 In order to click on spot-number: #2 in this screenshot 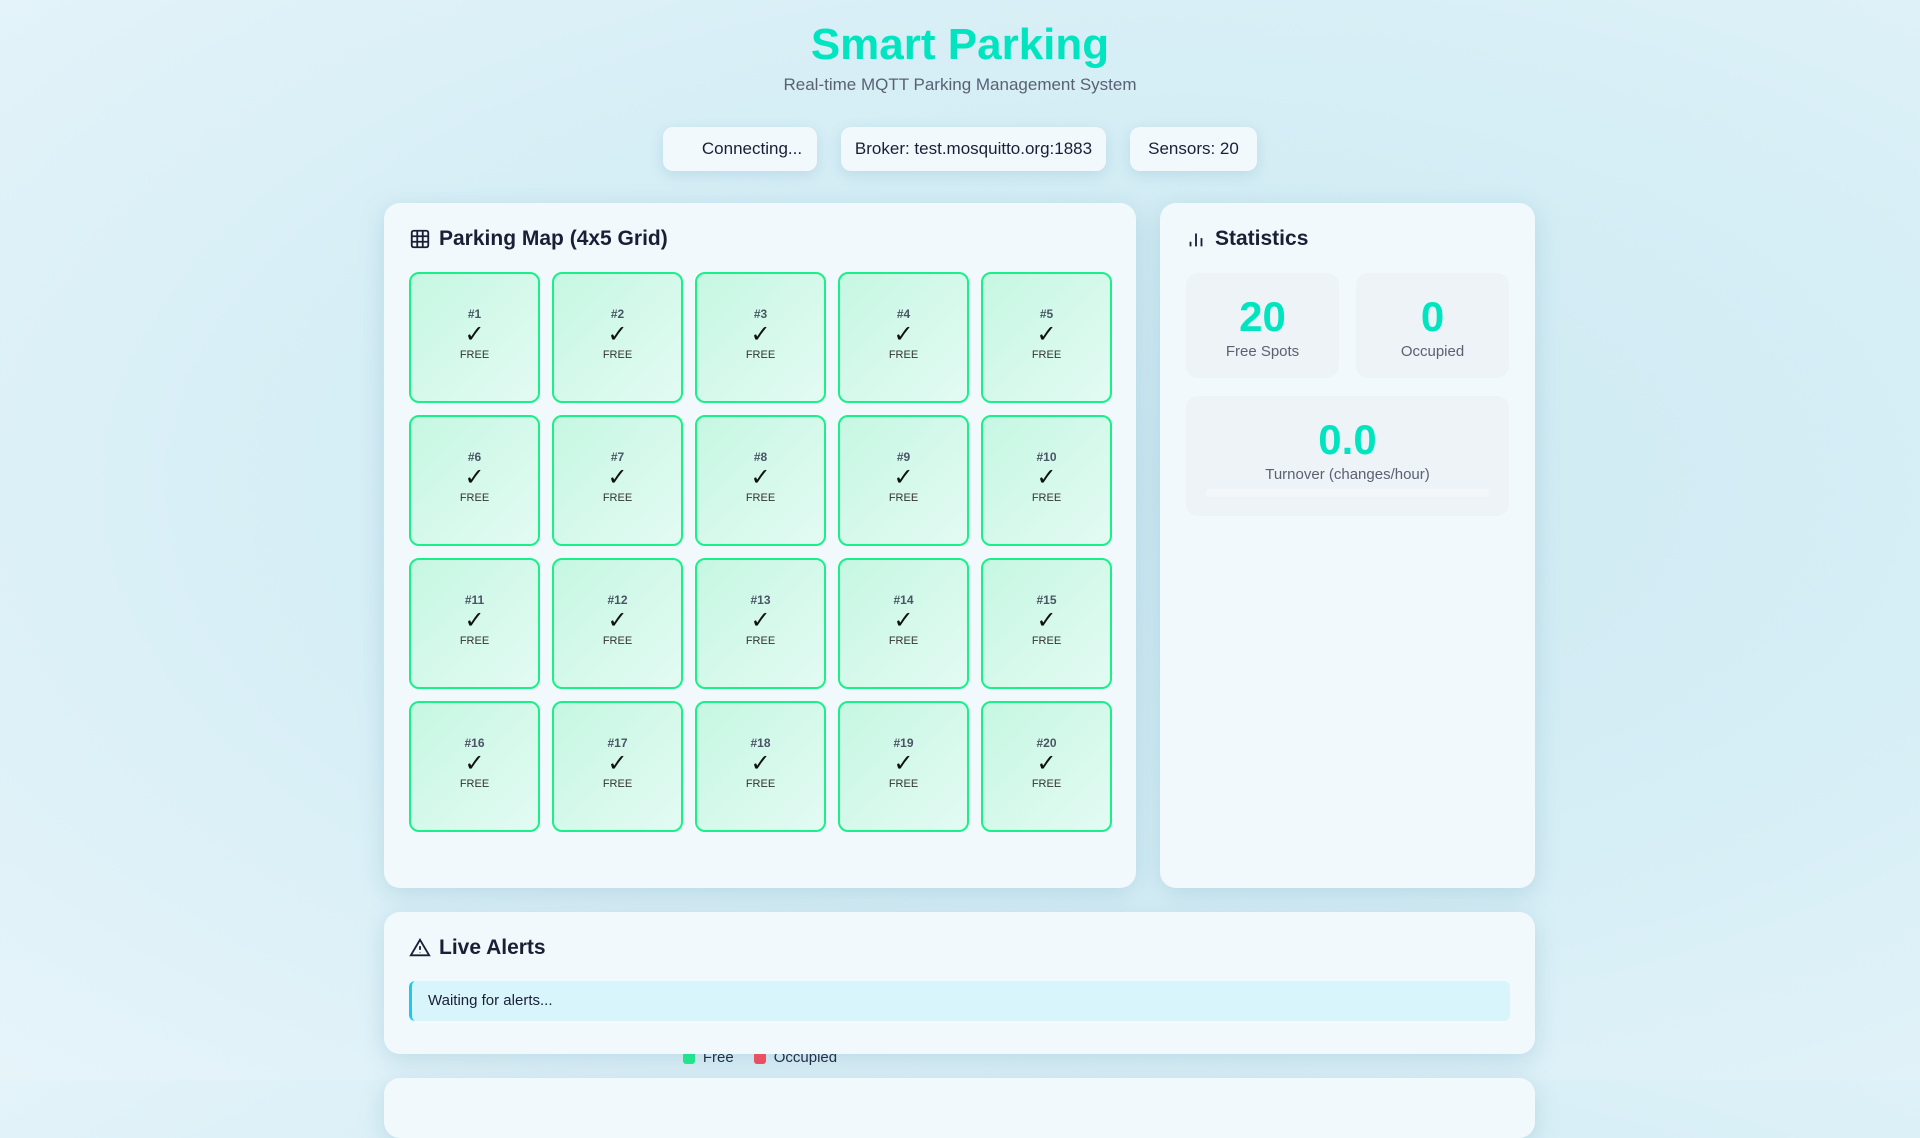, I will do `click(617, 314)`.